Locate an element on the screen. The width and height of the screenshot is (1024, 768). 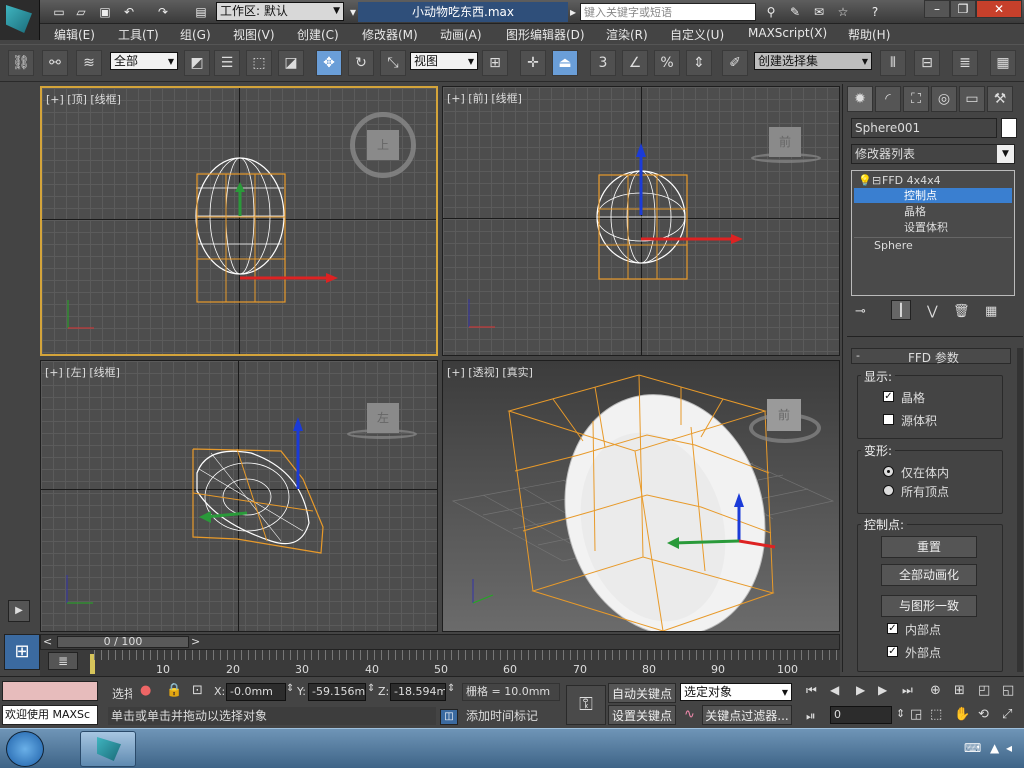
select-move-icon: ✥ is located at coordinates (329, 63).